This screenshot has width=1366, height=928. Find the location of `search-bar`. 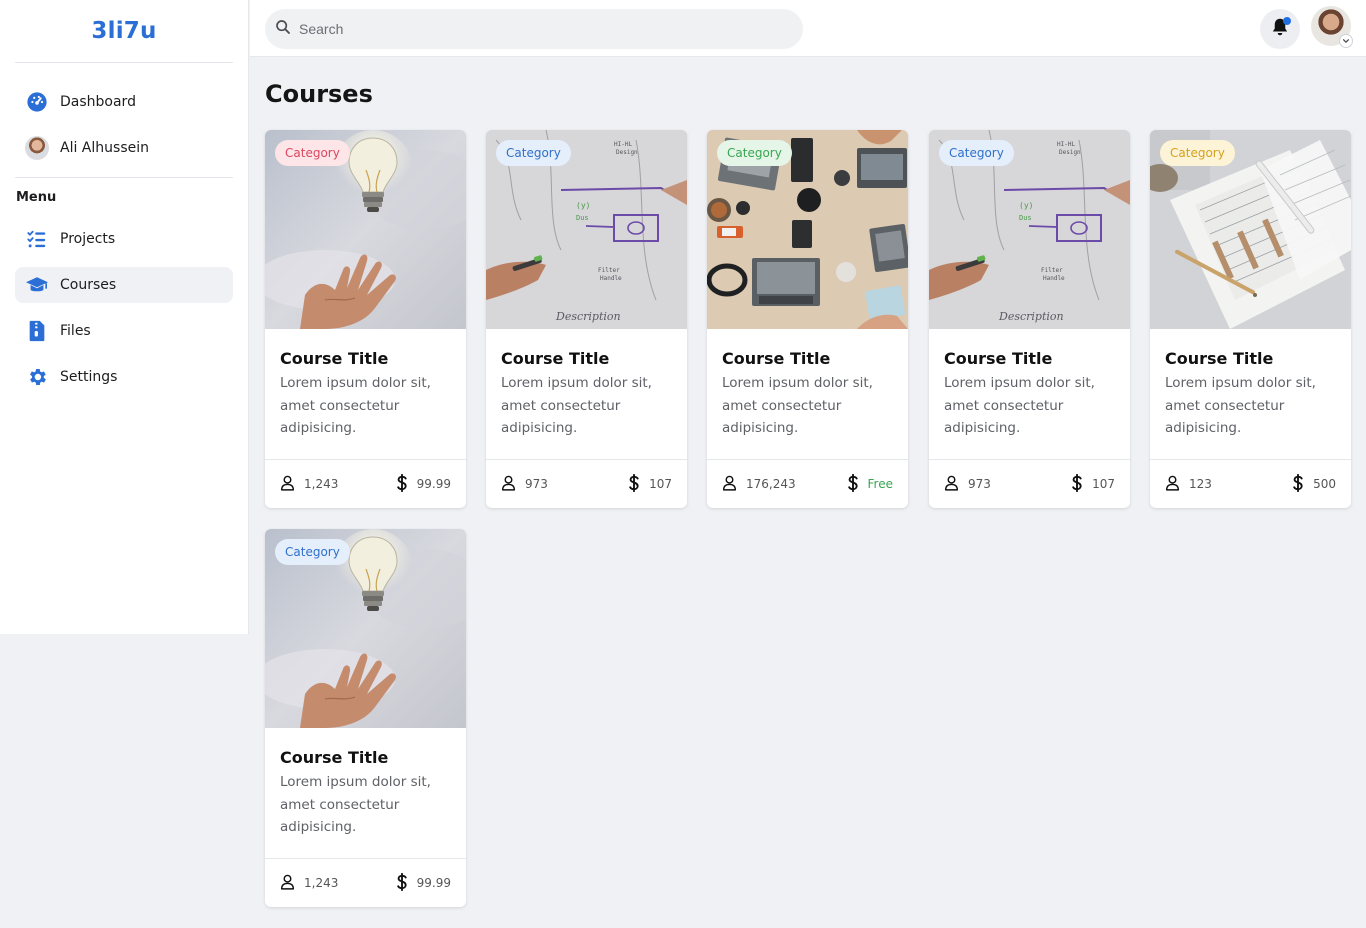

search-bar is located at coordinates (534, 29).